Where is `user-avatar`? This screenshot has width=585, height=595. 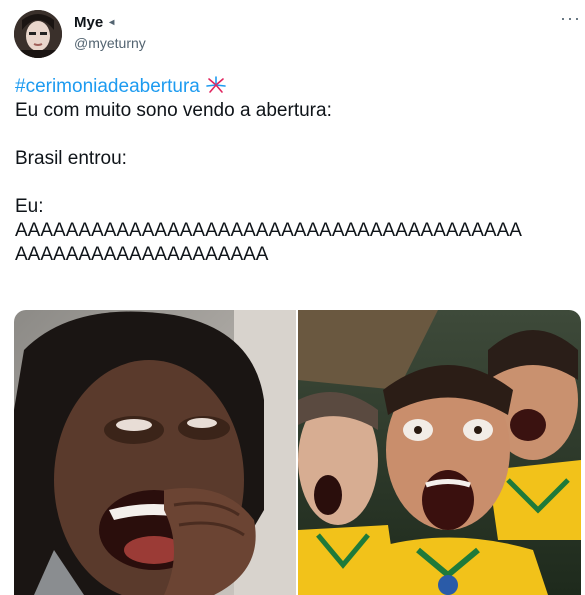 user-avatar is located at coordinates (38, 34).